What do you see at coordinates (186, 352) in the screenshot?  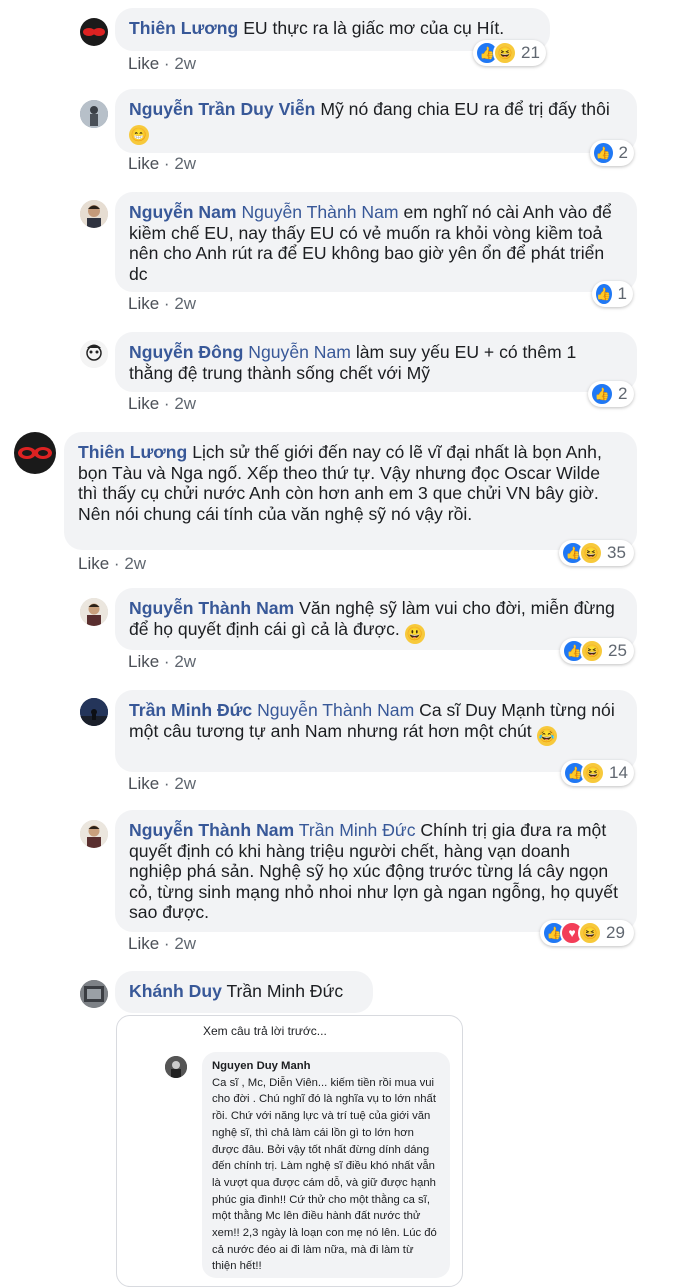 I see `comment-author: Nguyễn Đông` at bounding box center [186, 352].